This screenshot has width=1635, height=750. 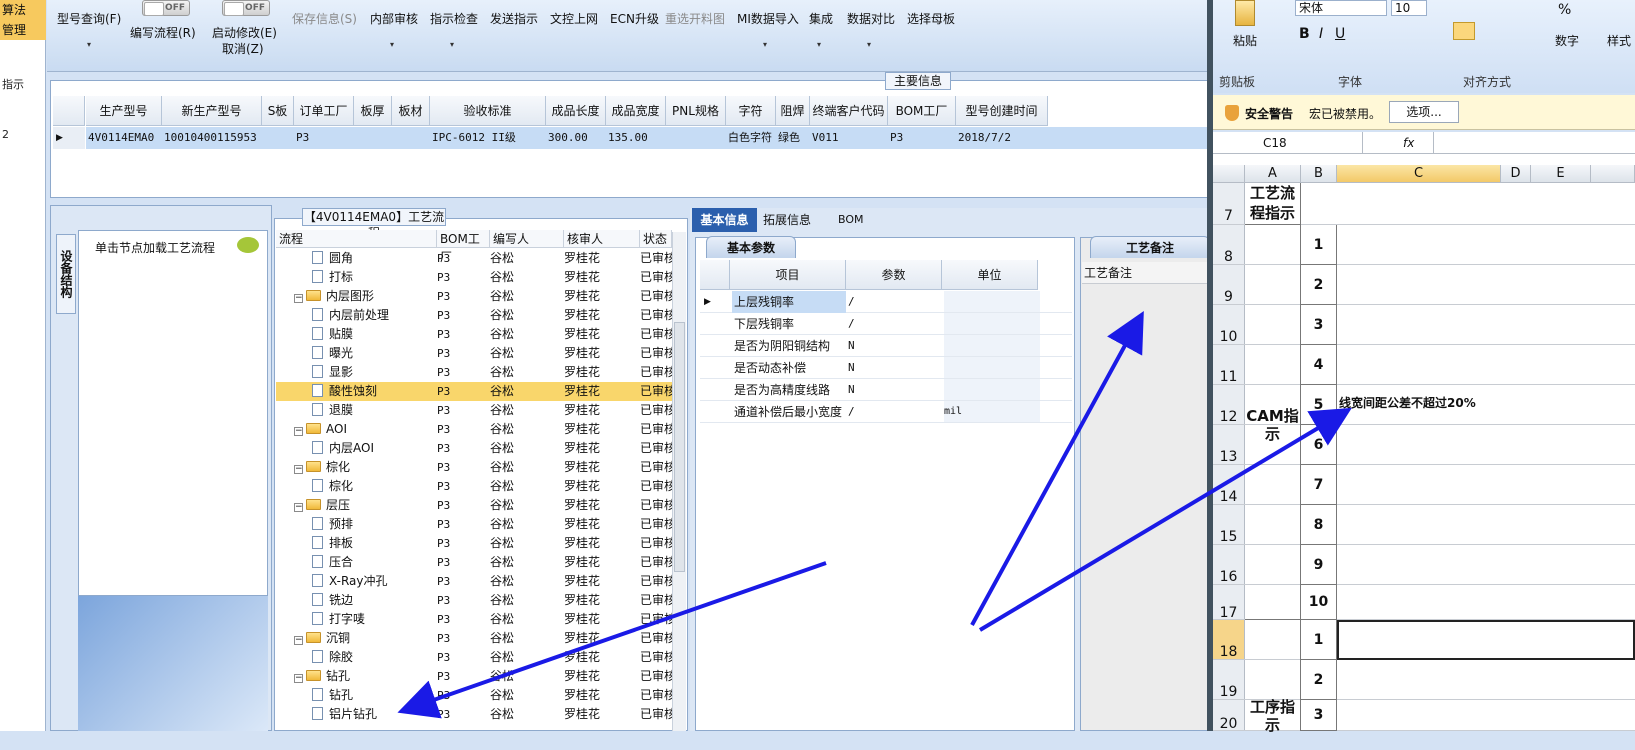 I want to click on arrow-to-remark, so click(x=1057, y=468).